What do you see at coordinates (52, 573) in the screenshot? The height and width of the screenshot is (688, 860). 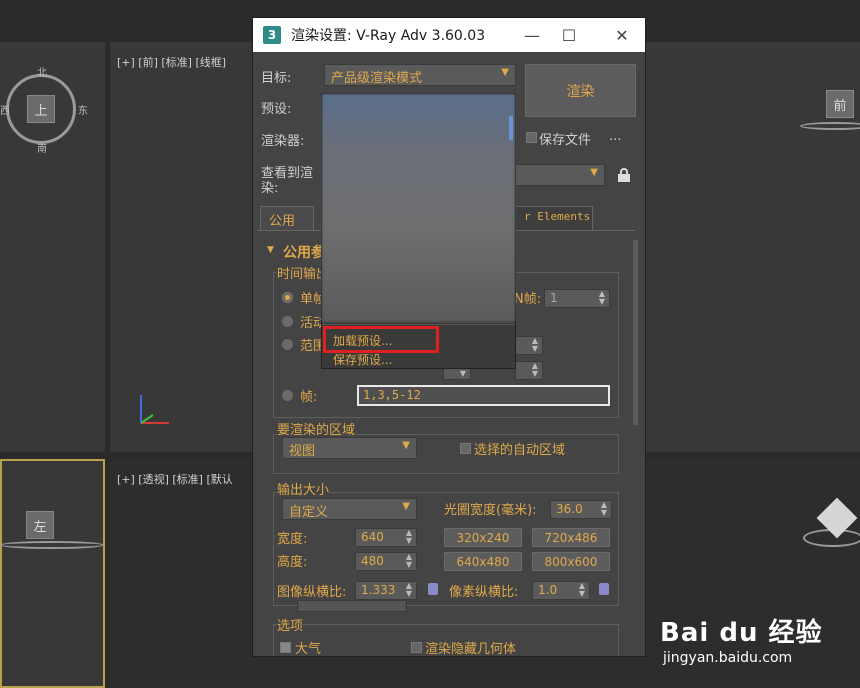 I see `viewport-left: 左` at bounding box center [52, 573].